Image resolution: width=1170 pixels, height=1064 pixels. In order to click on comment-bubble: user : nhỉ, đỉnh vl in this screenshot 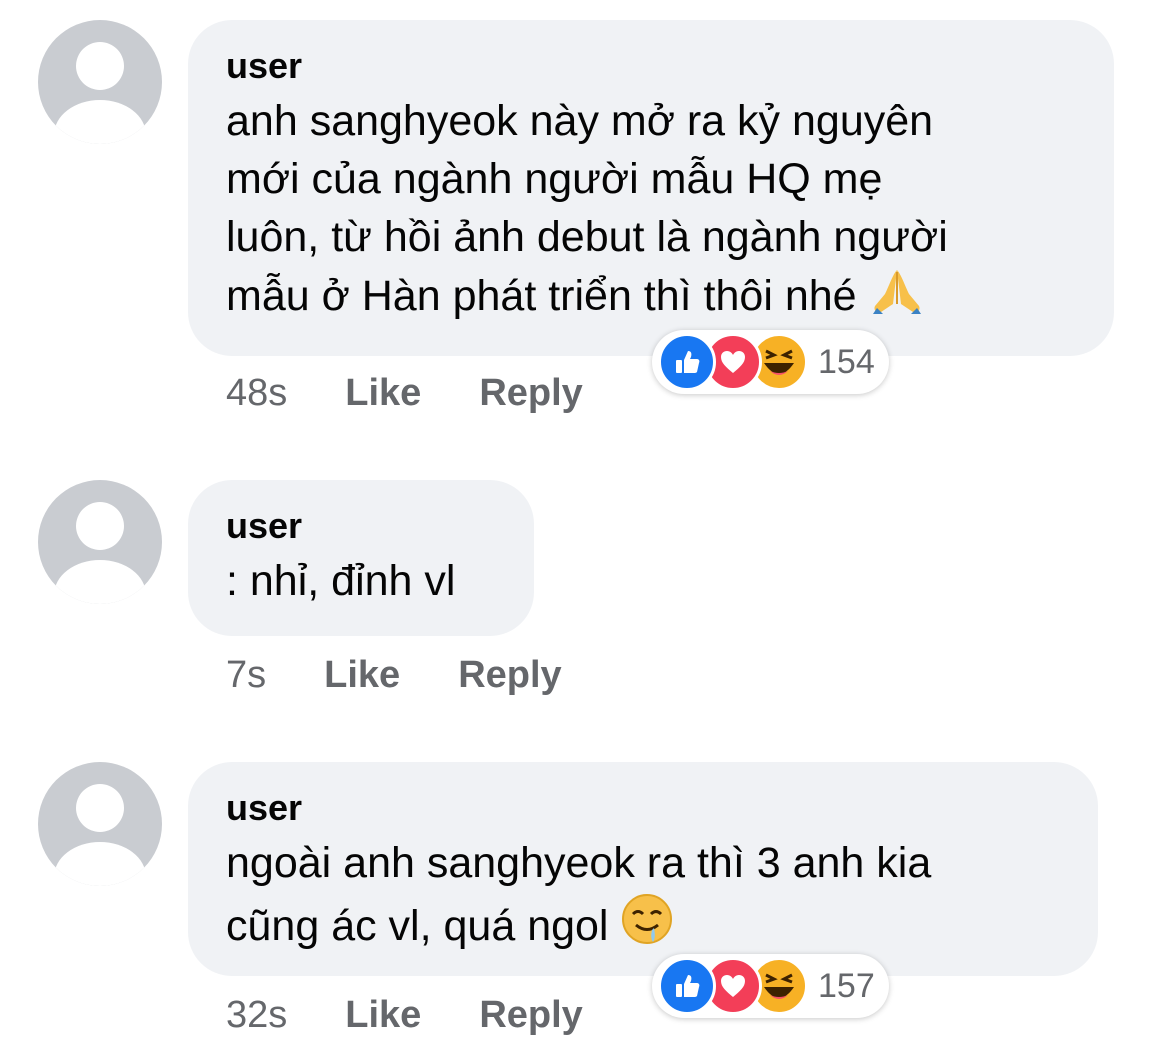, I will do `click(361, 558)`.